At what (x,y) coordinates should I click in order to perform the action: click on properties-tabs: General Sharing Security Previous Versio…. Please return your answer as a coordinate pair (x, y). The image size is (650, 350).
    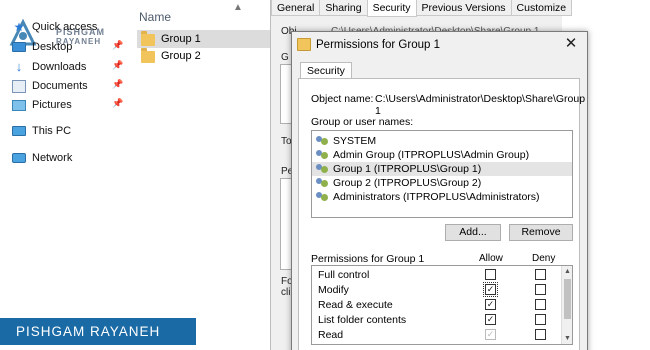
    Looking at the image, I should click on (422, 8).